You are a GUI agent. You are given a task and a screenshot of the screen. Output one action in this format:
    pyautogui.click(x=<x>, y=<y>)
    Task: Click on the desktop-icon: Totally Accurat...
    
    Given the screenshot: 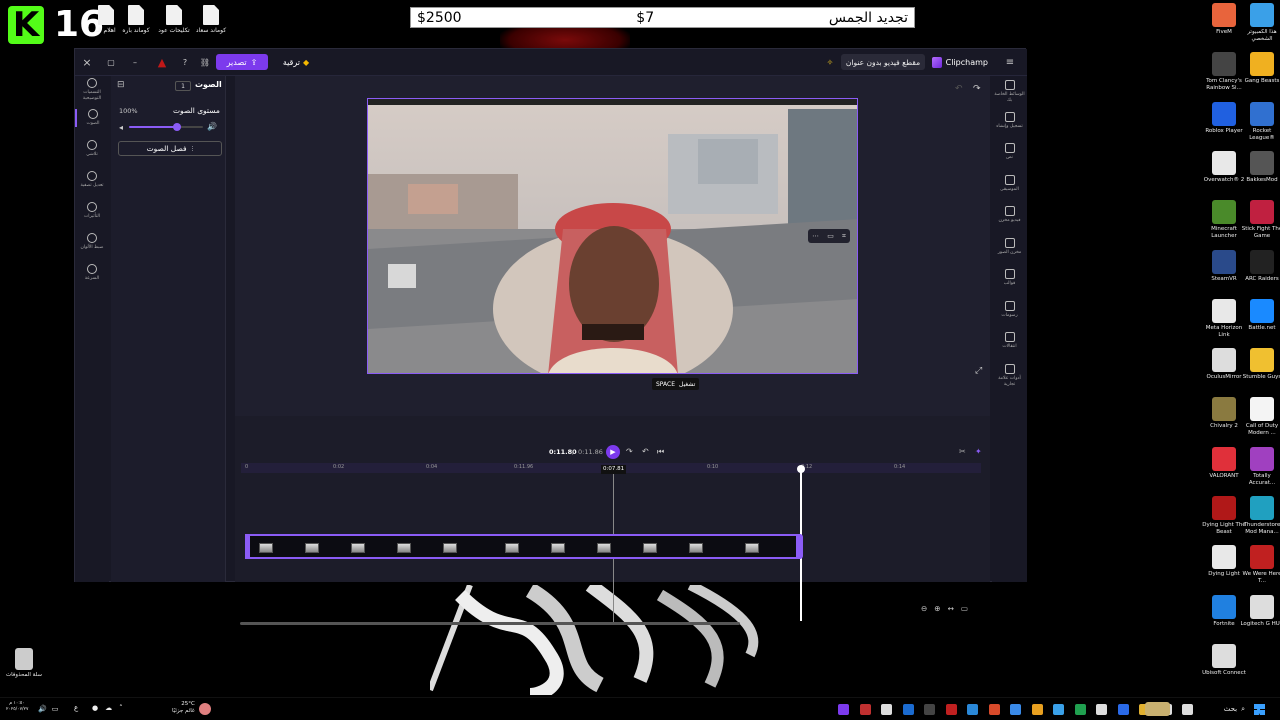 What is the action you would take?
    pyautogui.click(x=1260, y=466)
    